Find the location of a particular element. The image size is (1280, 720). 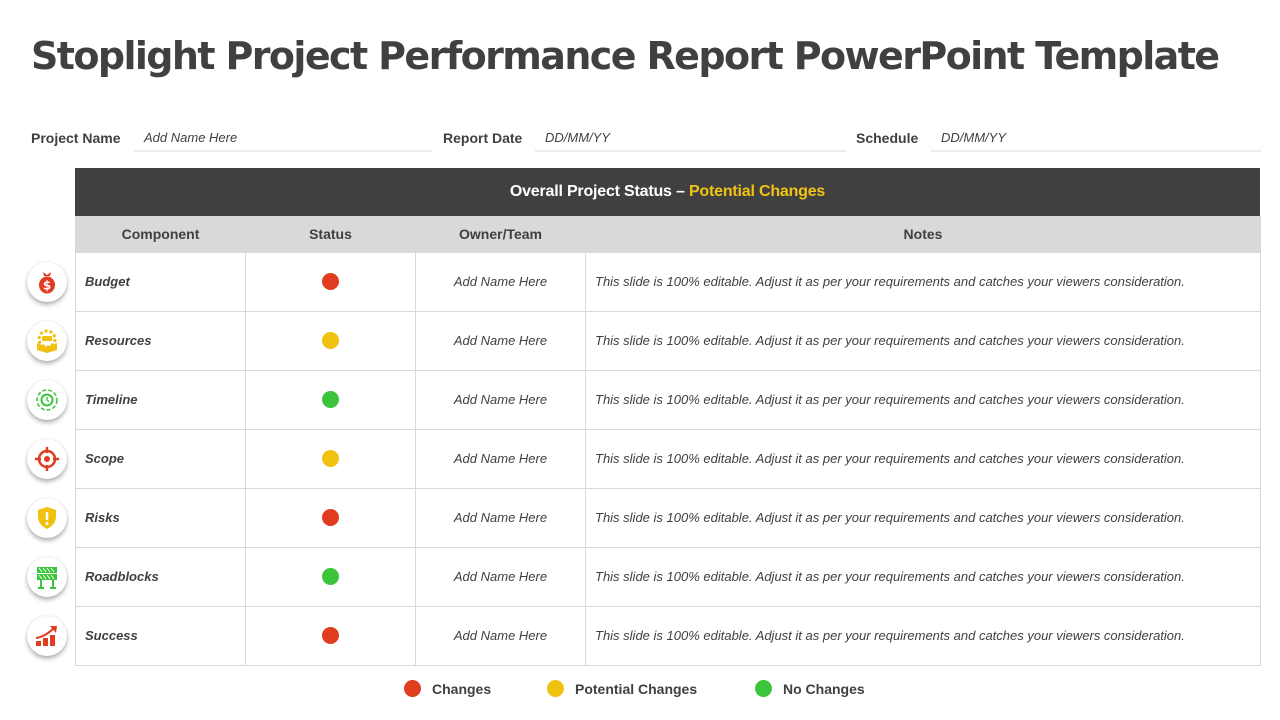

component-name: Timeline is located at coordinates (160, 399).